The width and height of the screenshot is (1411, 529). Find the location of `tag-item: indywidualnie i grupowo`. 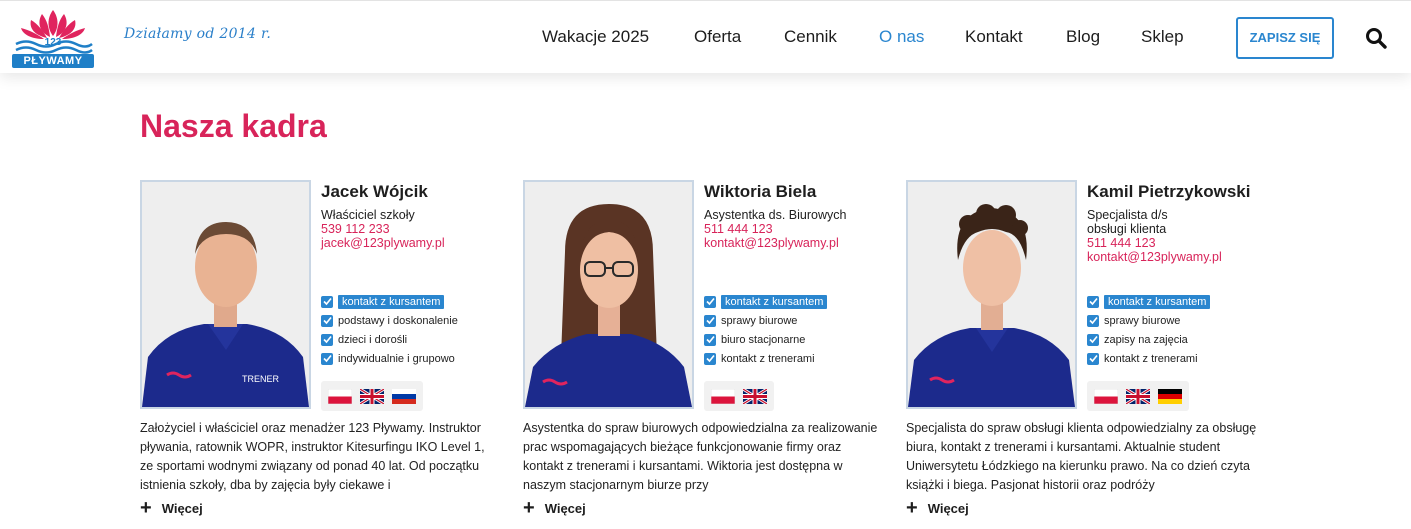

tag-item: indywidualnie i grupowo is located at coordinates (389, 358).